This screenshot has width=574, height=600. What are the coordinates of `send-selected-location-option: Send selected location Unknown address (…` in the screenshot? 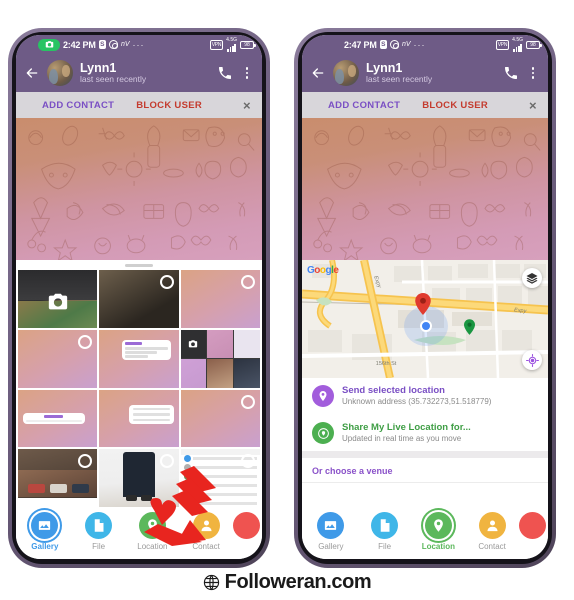 It's located at (425, 396).